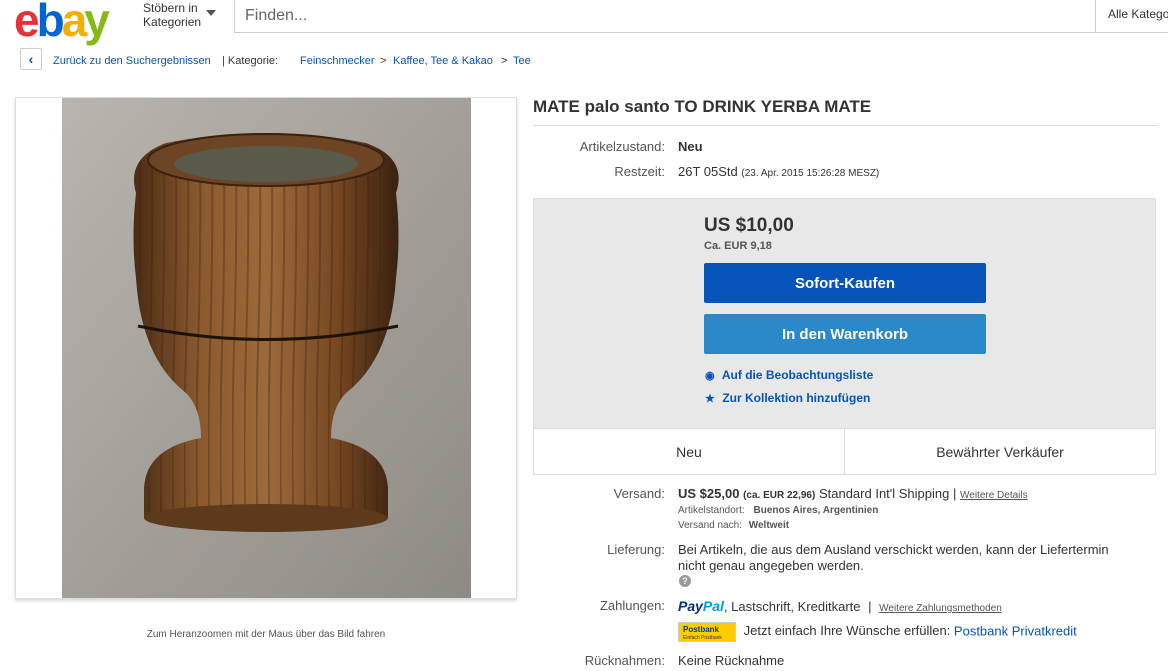 The image size is (1168, 671). I want to click on eye-icon: ◉, so click(710, 376).